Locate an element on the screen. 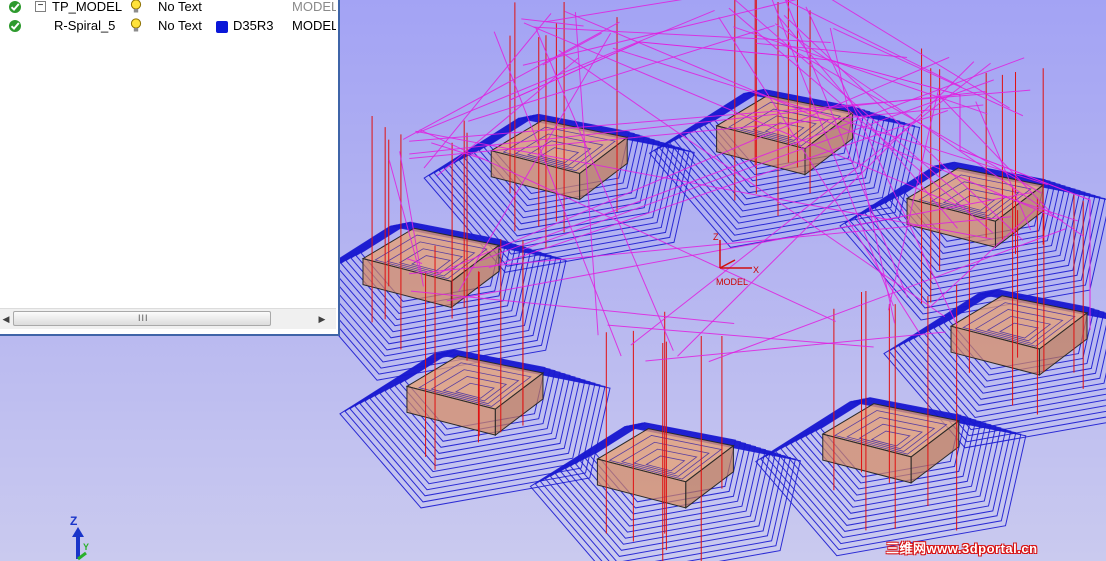 The height and width of the screenshot is (561, 1106). scrollbar-thumb: III is located at coordinates (142, 318).